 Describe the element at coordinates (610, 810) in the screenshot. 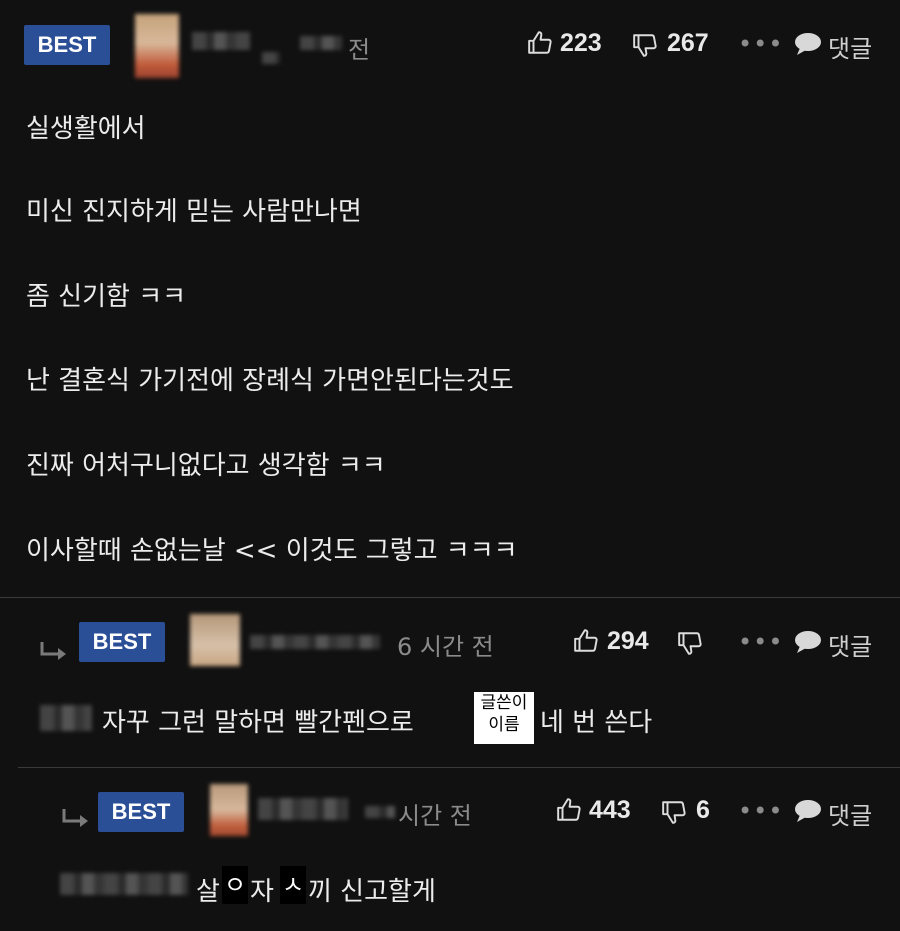

I see `like-count: 443` at that location.